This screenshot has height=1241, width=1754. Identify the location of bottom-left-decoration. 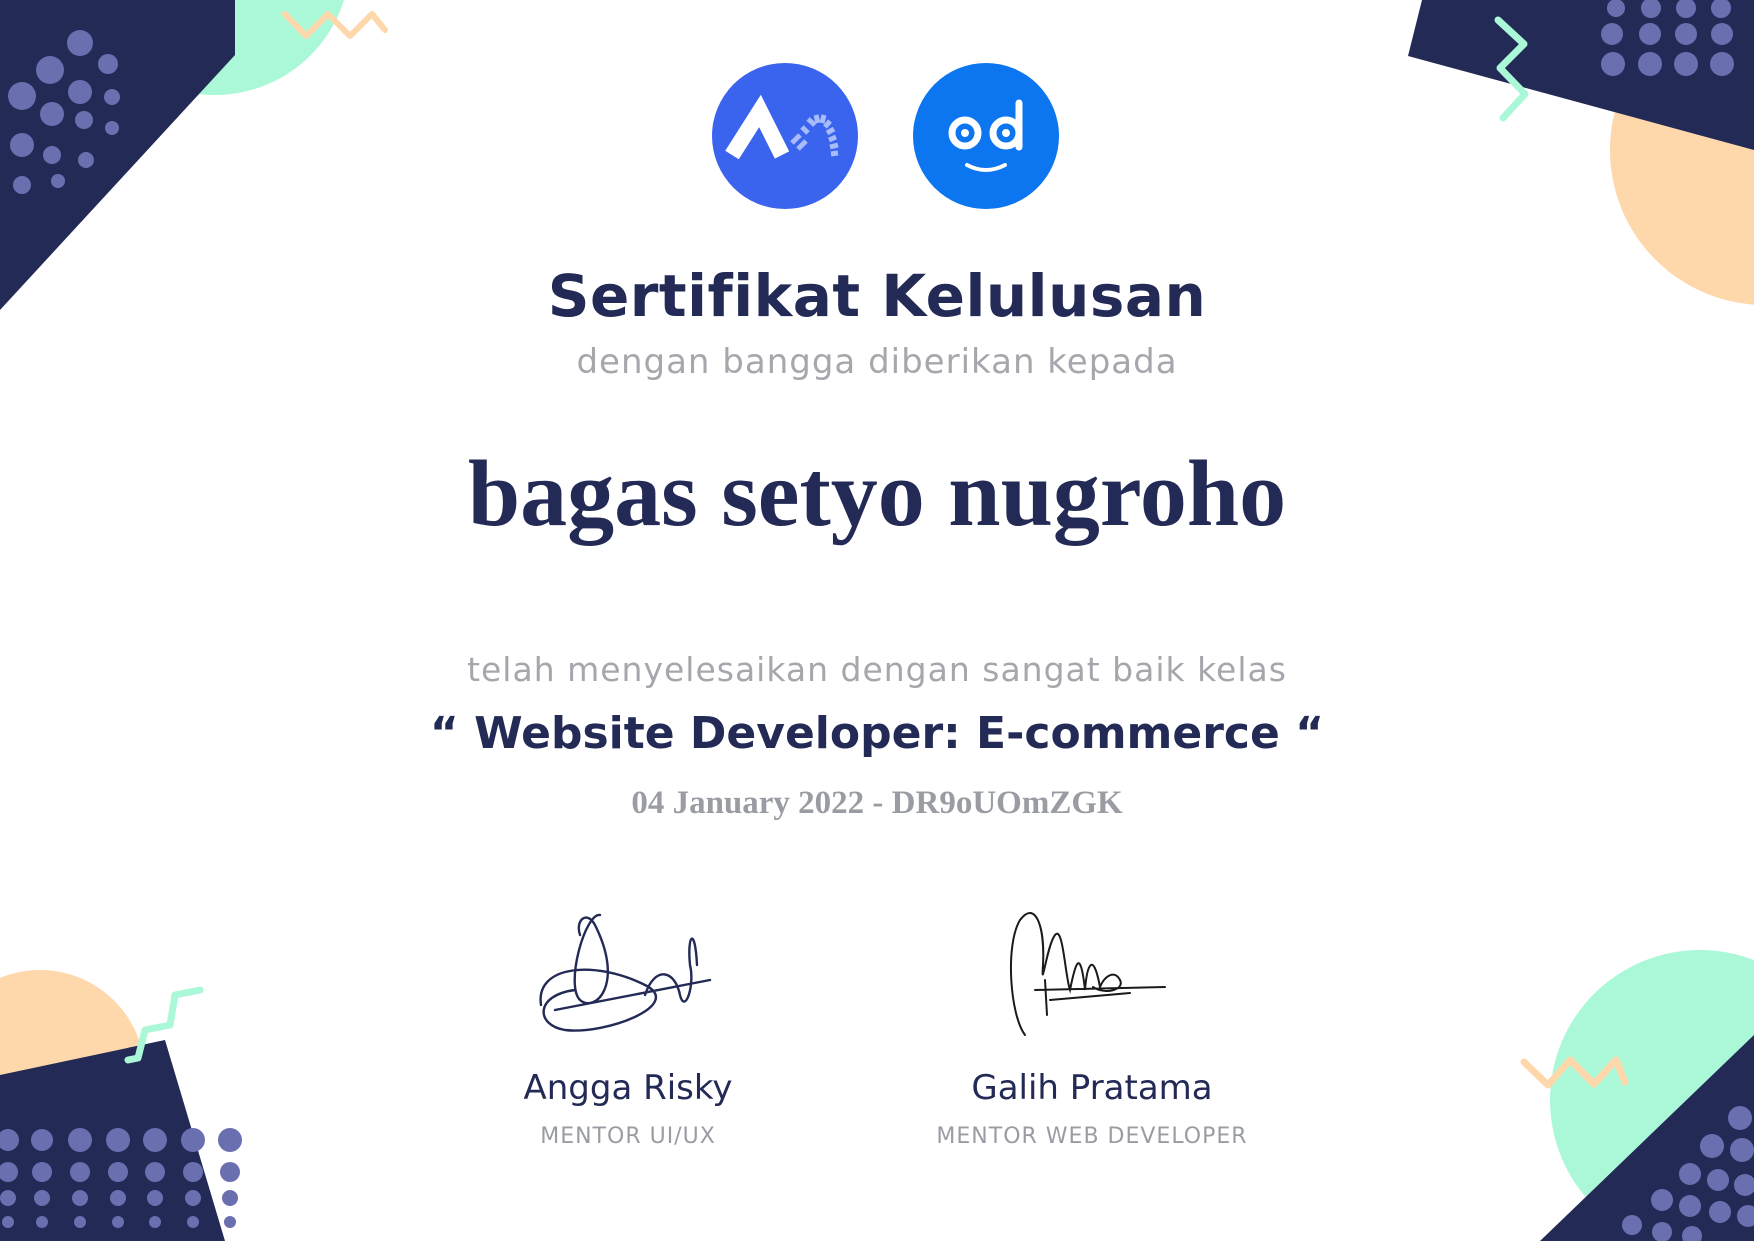
(121, 1105).